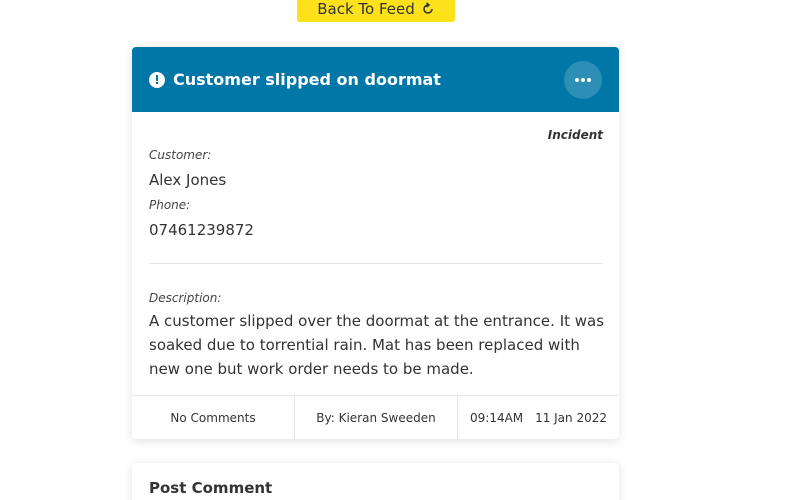 The height and width of the screenshot is (500, 800). Describe the element at coordinates (170, 205) in the screenshot. I see `phone-label: Phone:` at that location.